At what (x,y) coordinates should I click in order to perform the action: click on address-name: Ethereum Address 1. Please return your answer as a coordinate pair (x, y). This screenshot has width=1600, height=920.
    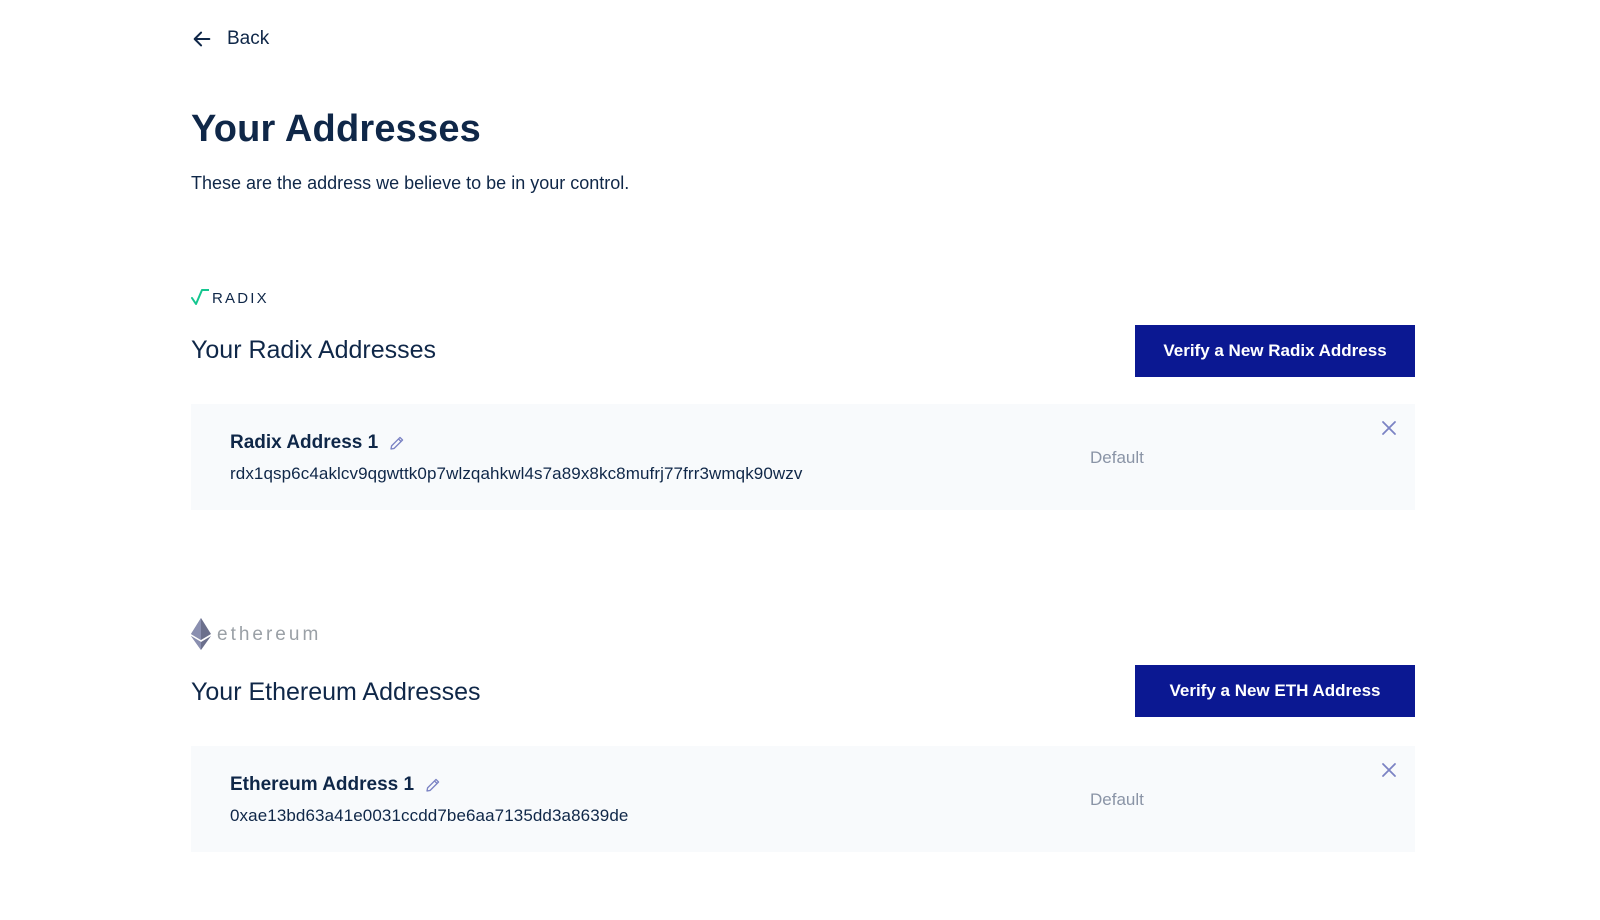
    Looking at the image, I should click on (322, 784).